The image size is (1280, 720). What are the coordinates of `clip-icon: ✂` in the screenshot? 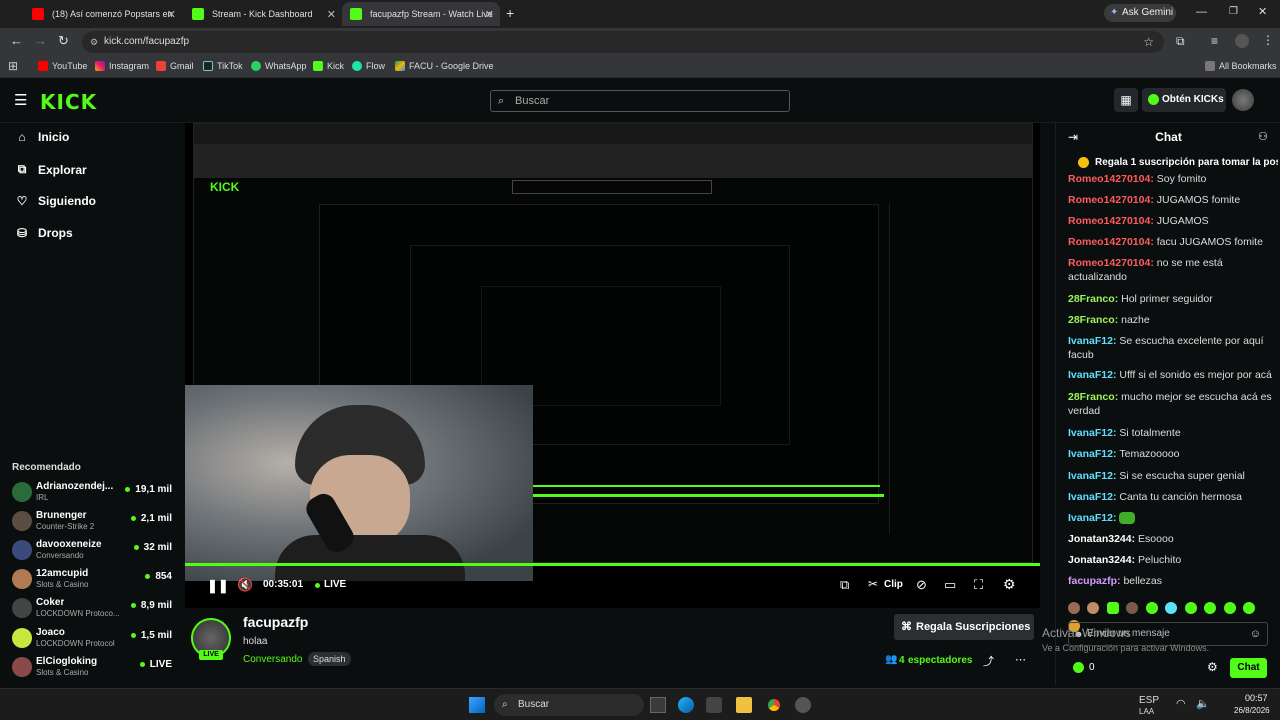 It's located at (873, 584).